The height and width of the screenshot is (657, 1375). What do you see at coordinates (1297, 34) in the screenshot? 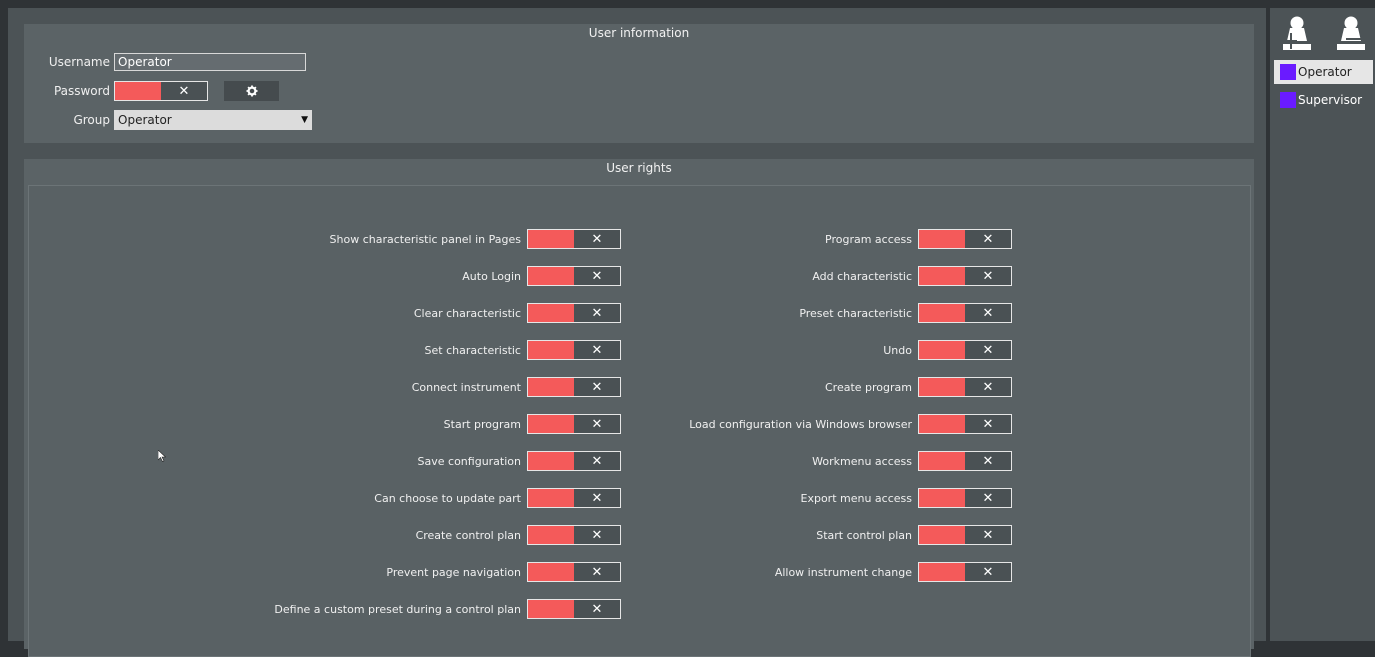
I see `add-user-icon` at bounding box center [1297, 34].